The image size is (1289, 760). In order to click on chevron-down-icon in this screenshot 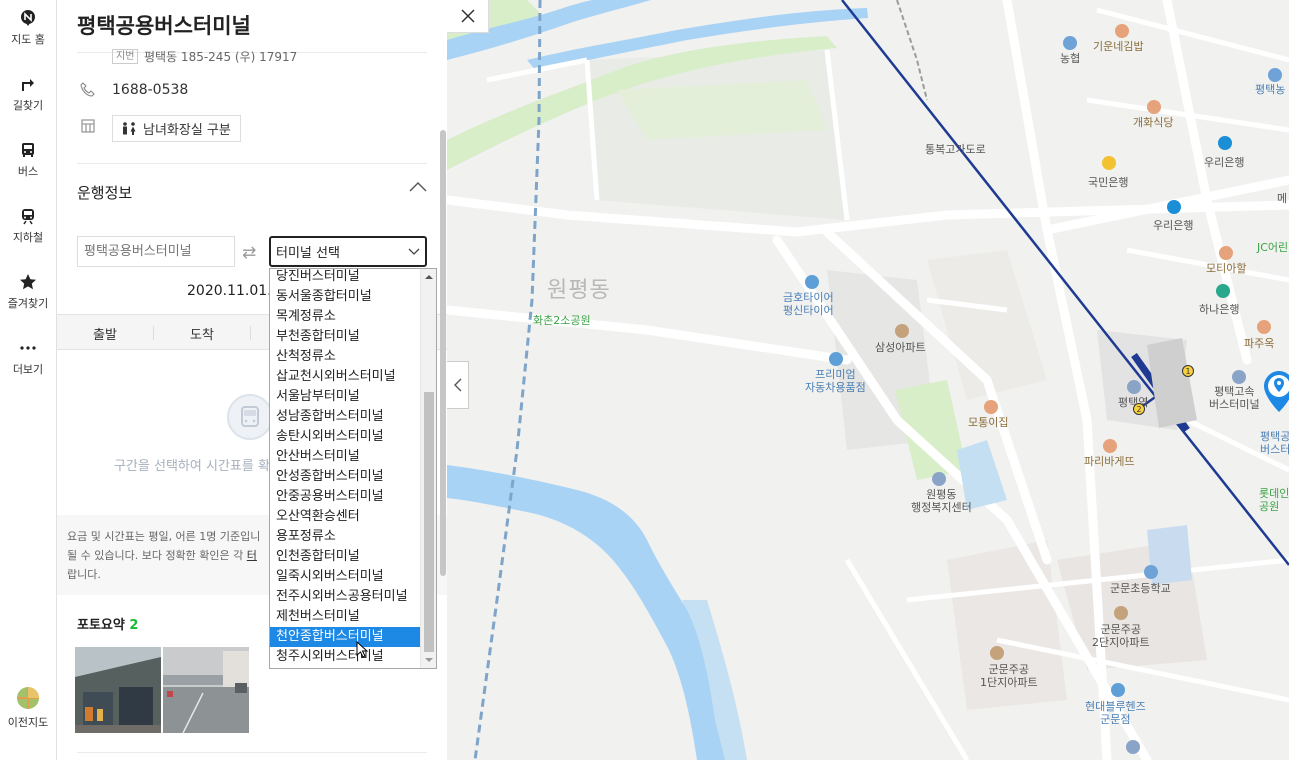, I will do `click(414, 251)`.